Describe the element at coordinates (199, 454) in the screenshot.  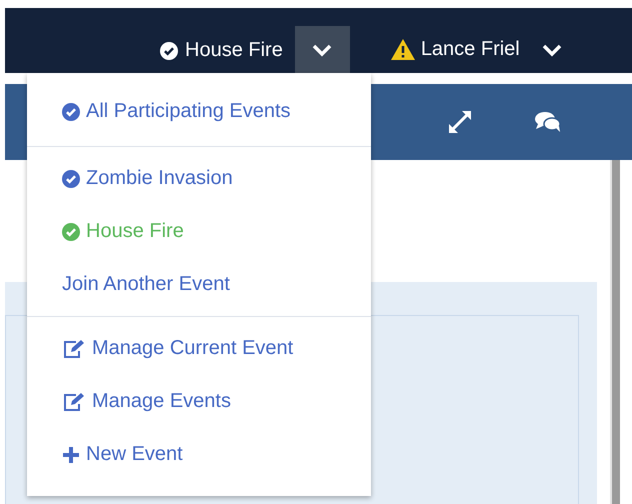
I see `menu-item: New Event` at that location.